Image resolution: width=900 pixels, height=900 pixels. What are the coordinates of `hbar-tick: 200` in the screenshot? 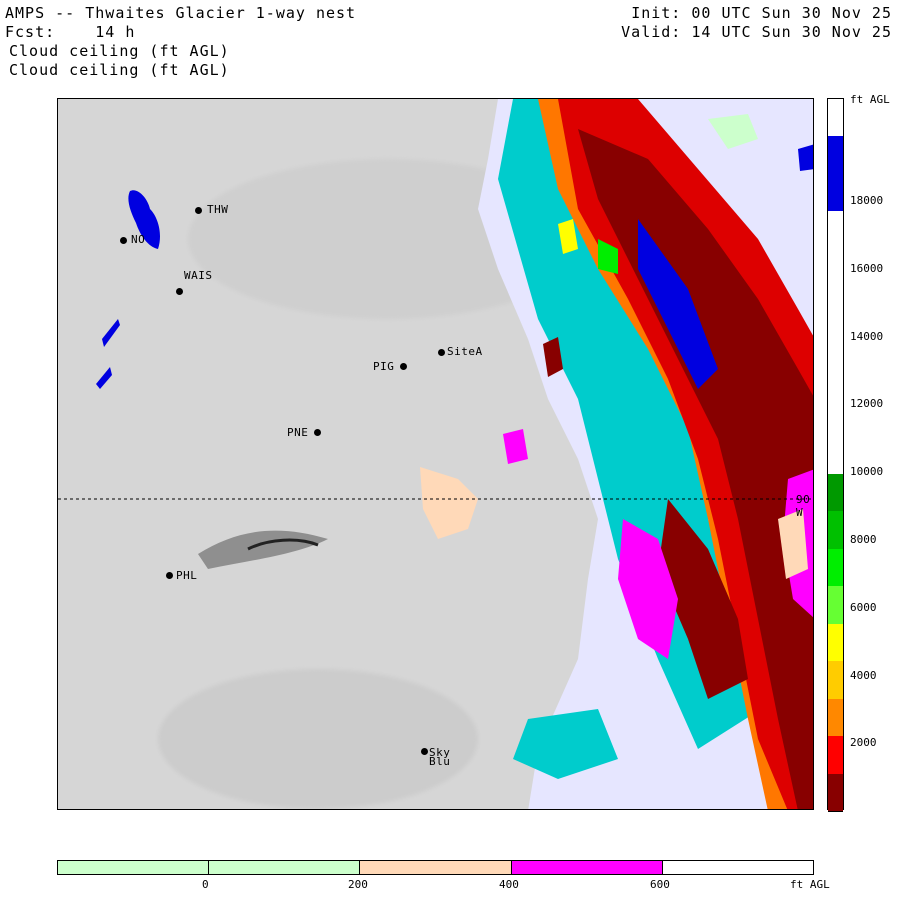 It's located at (358, 884).